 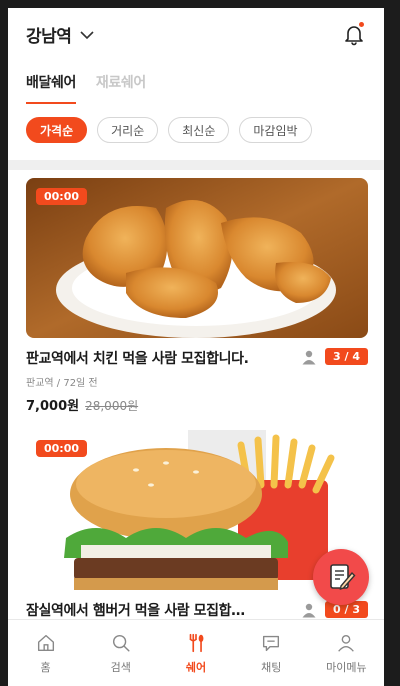 I want to click on location-selector: 강남역, so click(x=60, y=34).